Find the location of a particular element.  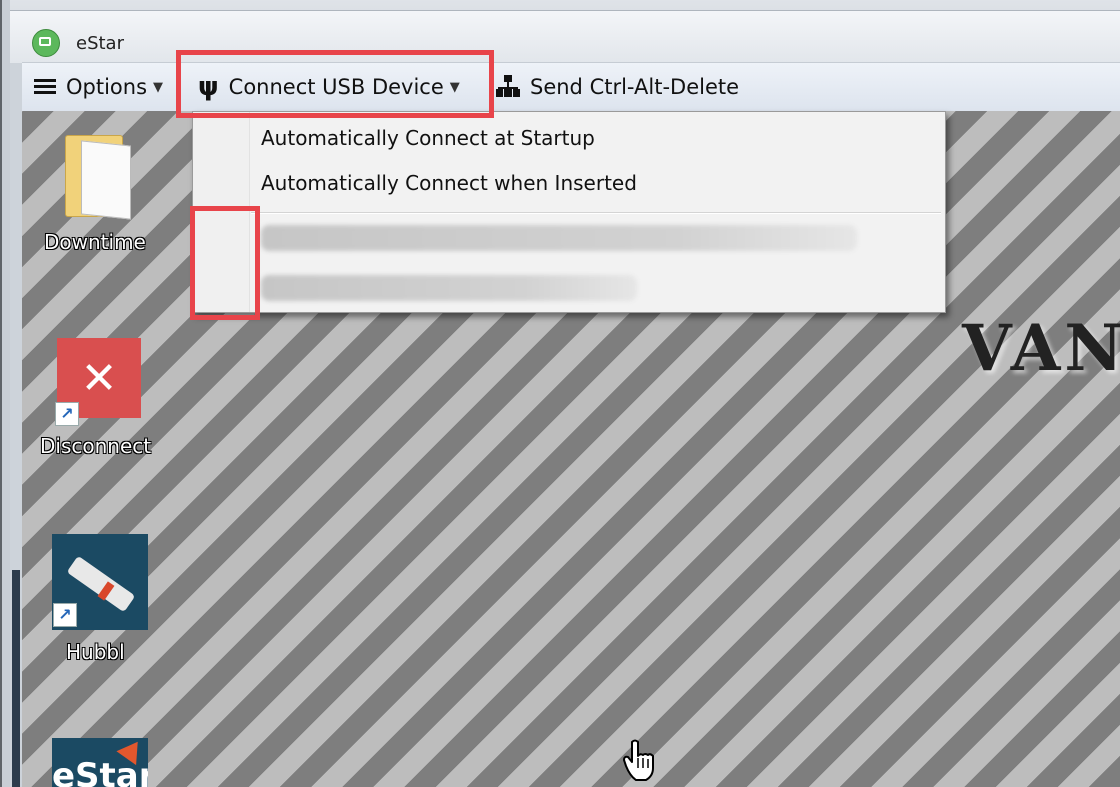

desktop-icon-disconnect: Disconnect is located at coordinates (95, 446).